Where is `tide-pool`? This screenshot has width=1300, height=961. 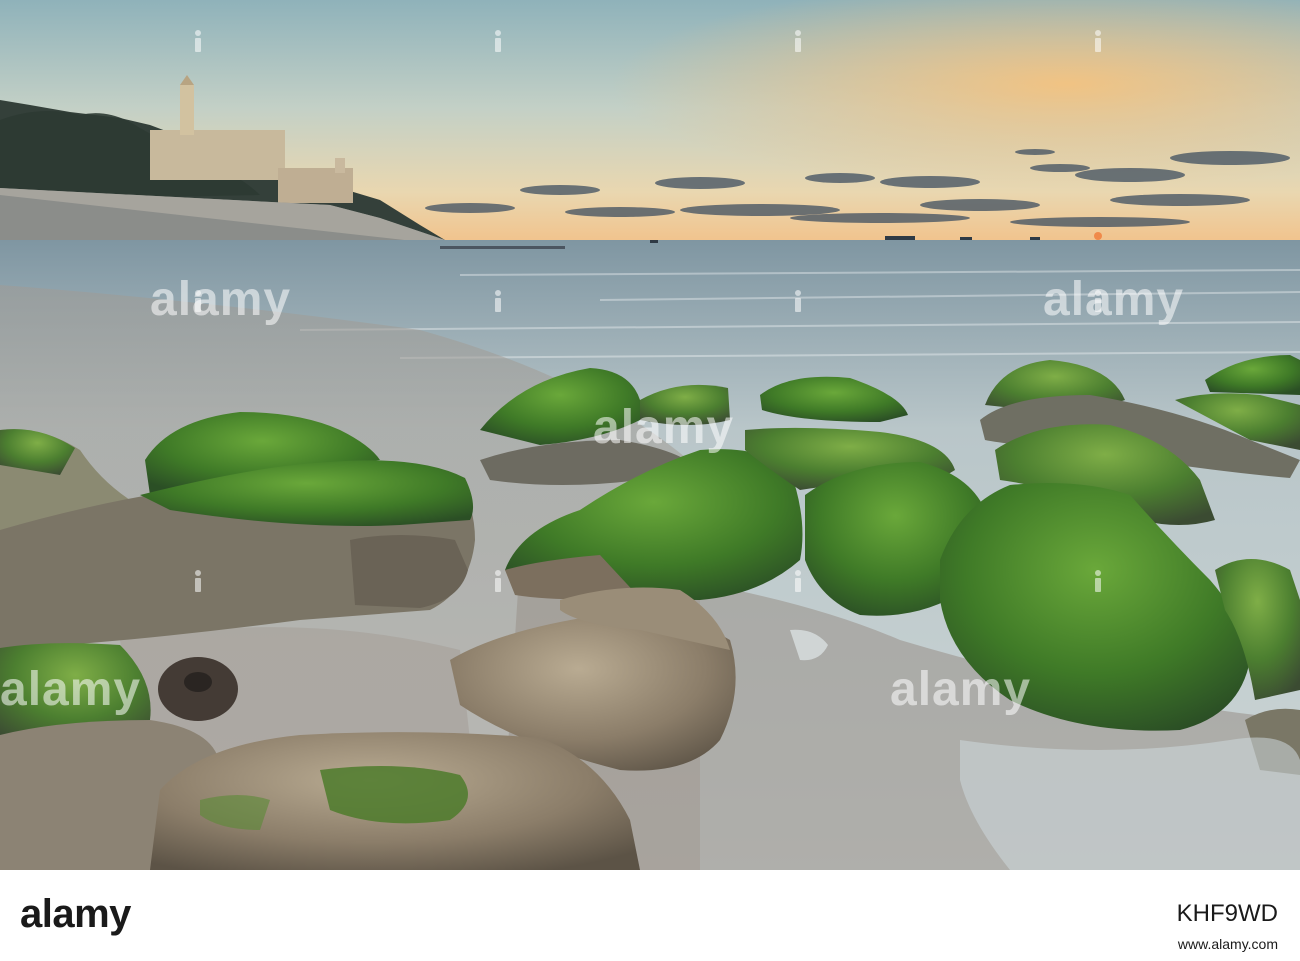 tide-pool is located at coordinates (1130, 803).